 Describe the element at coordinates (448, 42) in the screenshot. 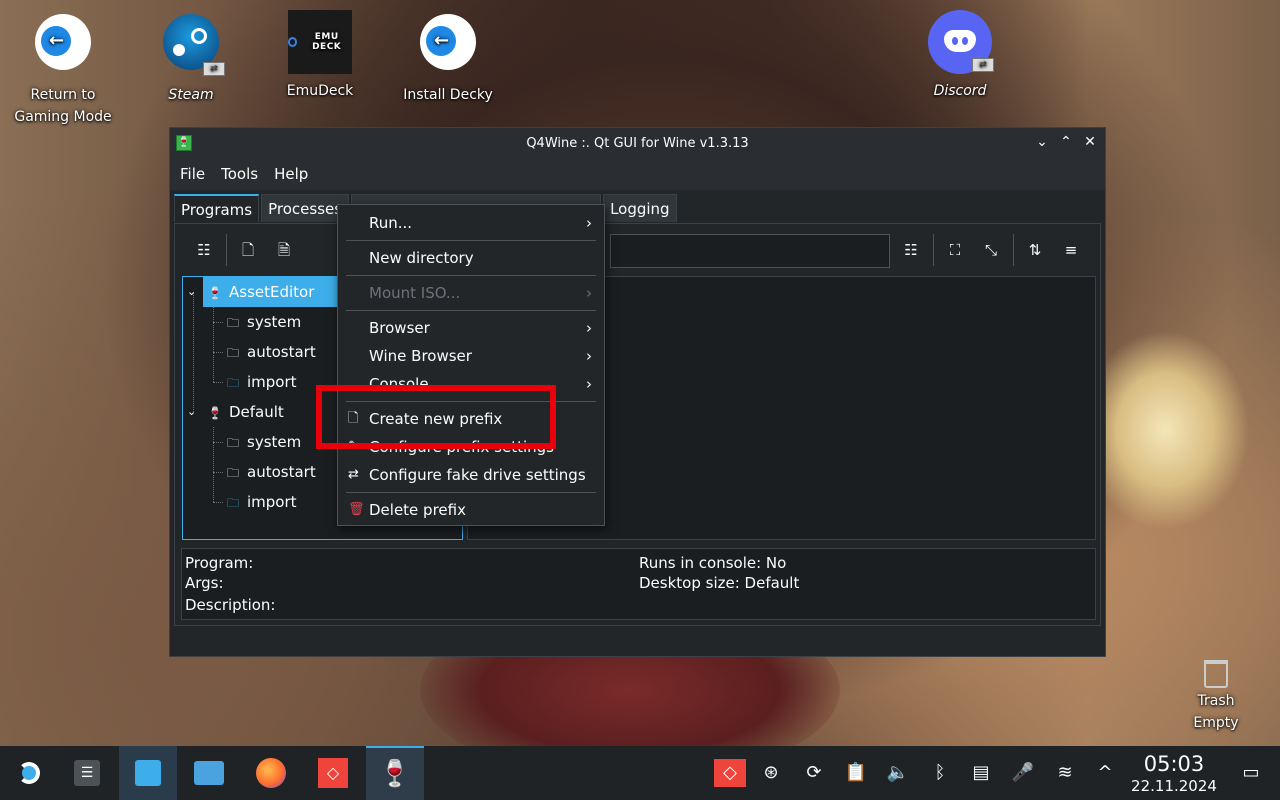

I see `back-arrow-icon: ←` at that location.